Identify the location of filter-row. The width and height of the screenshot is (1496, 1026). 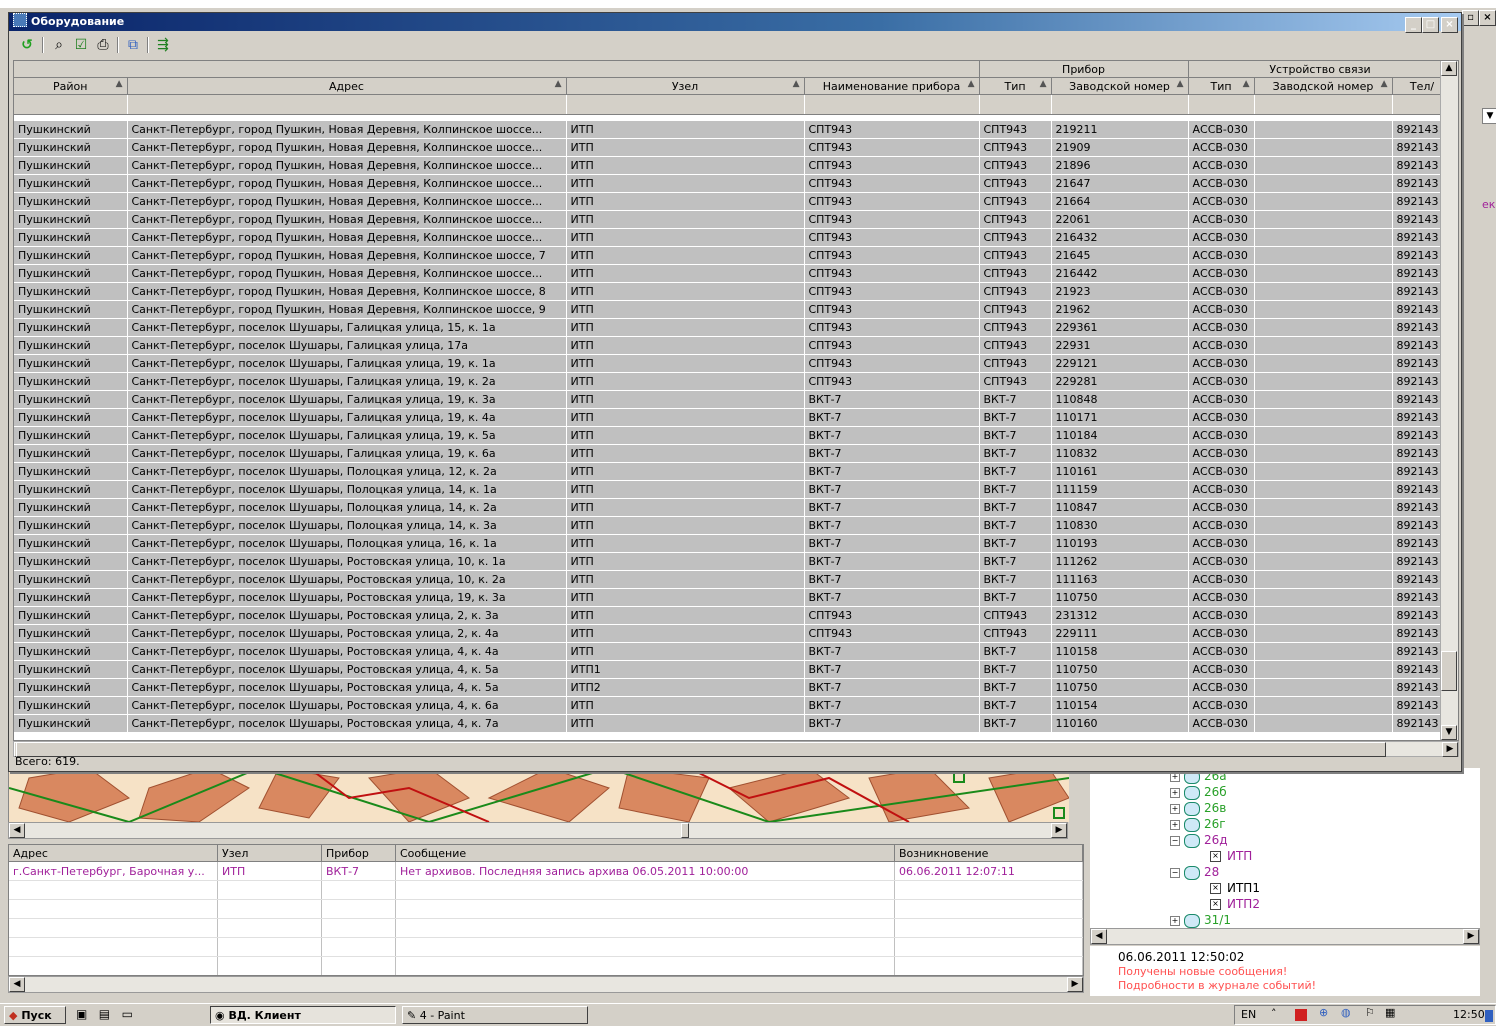
(733, 104).